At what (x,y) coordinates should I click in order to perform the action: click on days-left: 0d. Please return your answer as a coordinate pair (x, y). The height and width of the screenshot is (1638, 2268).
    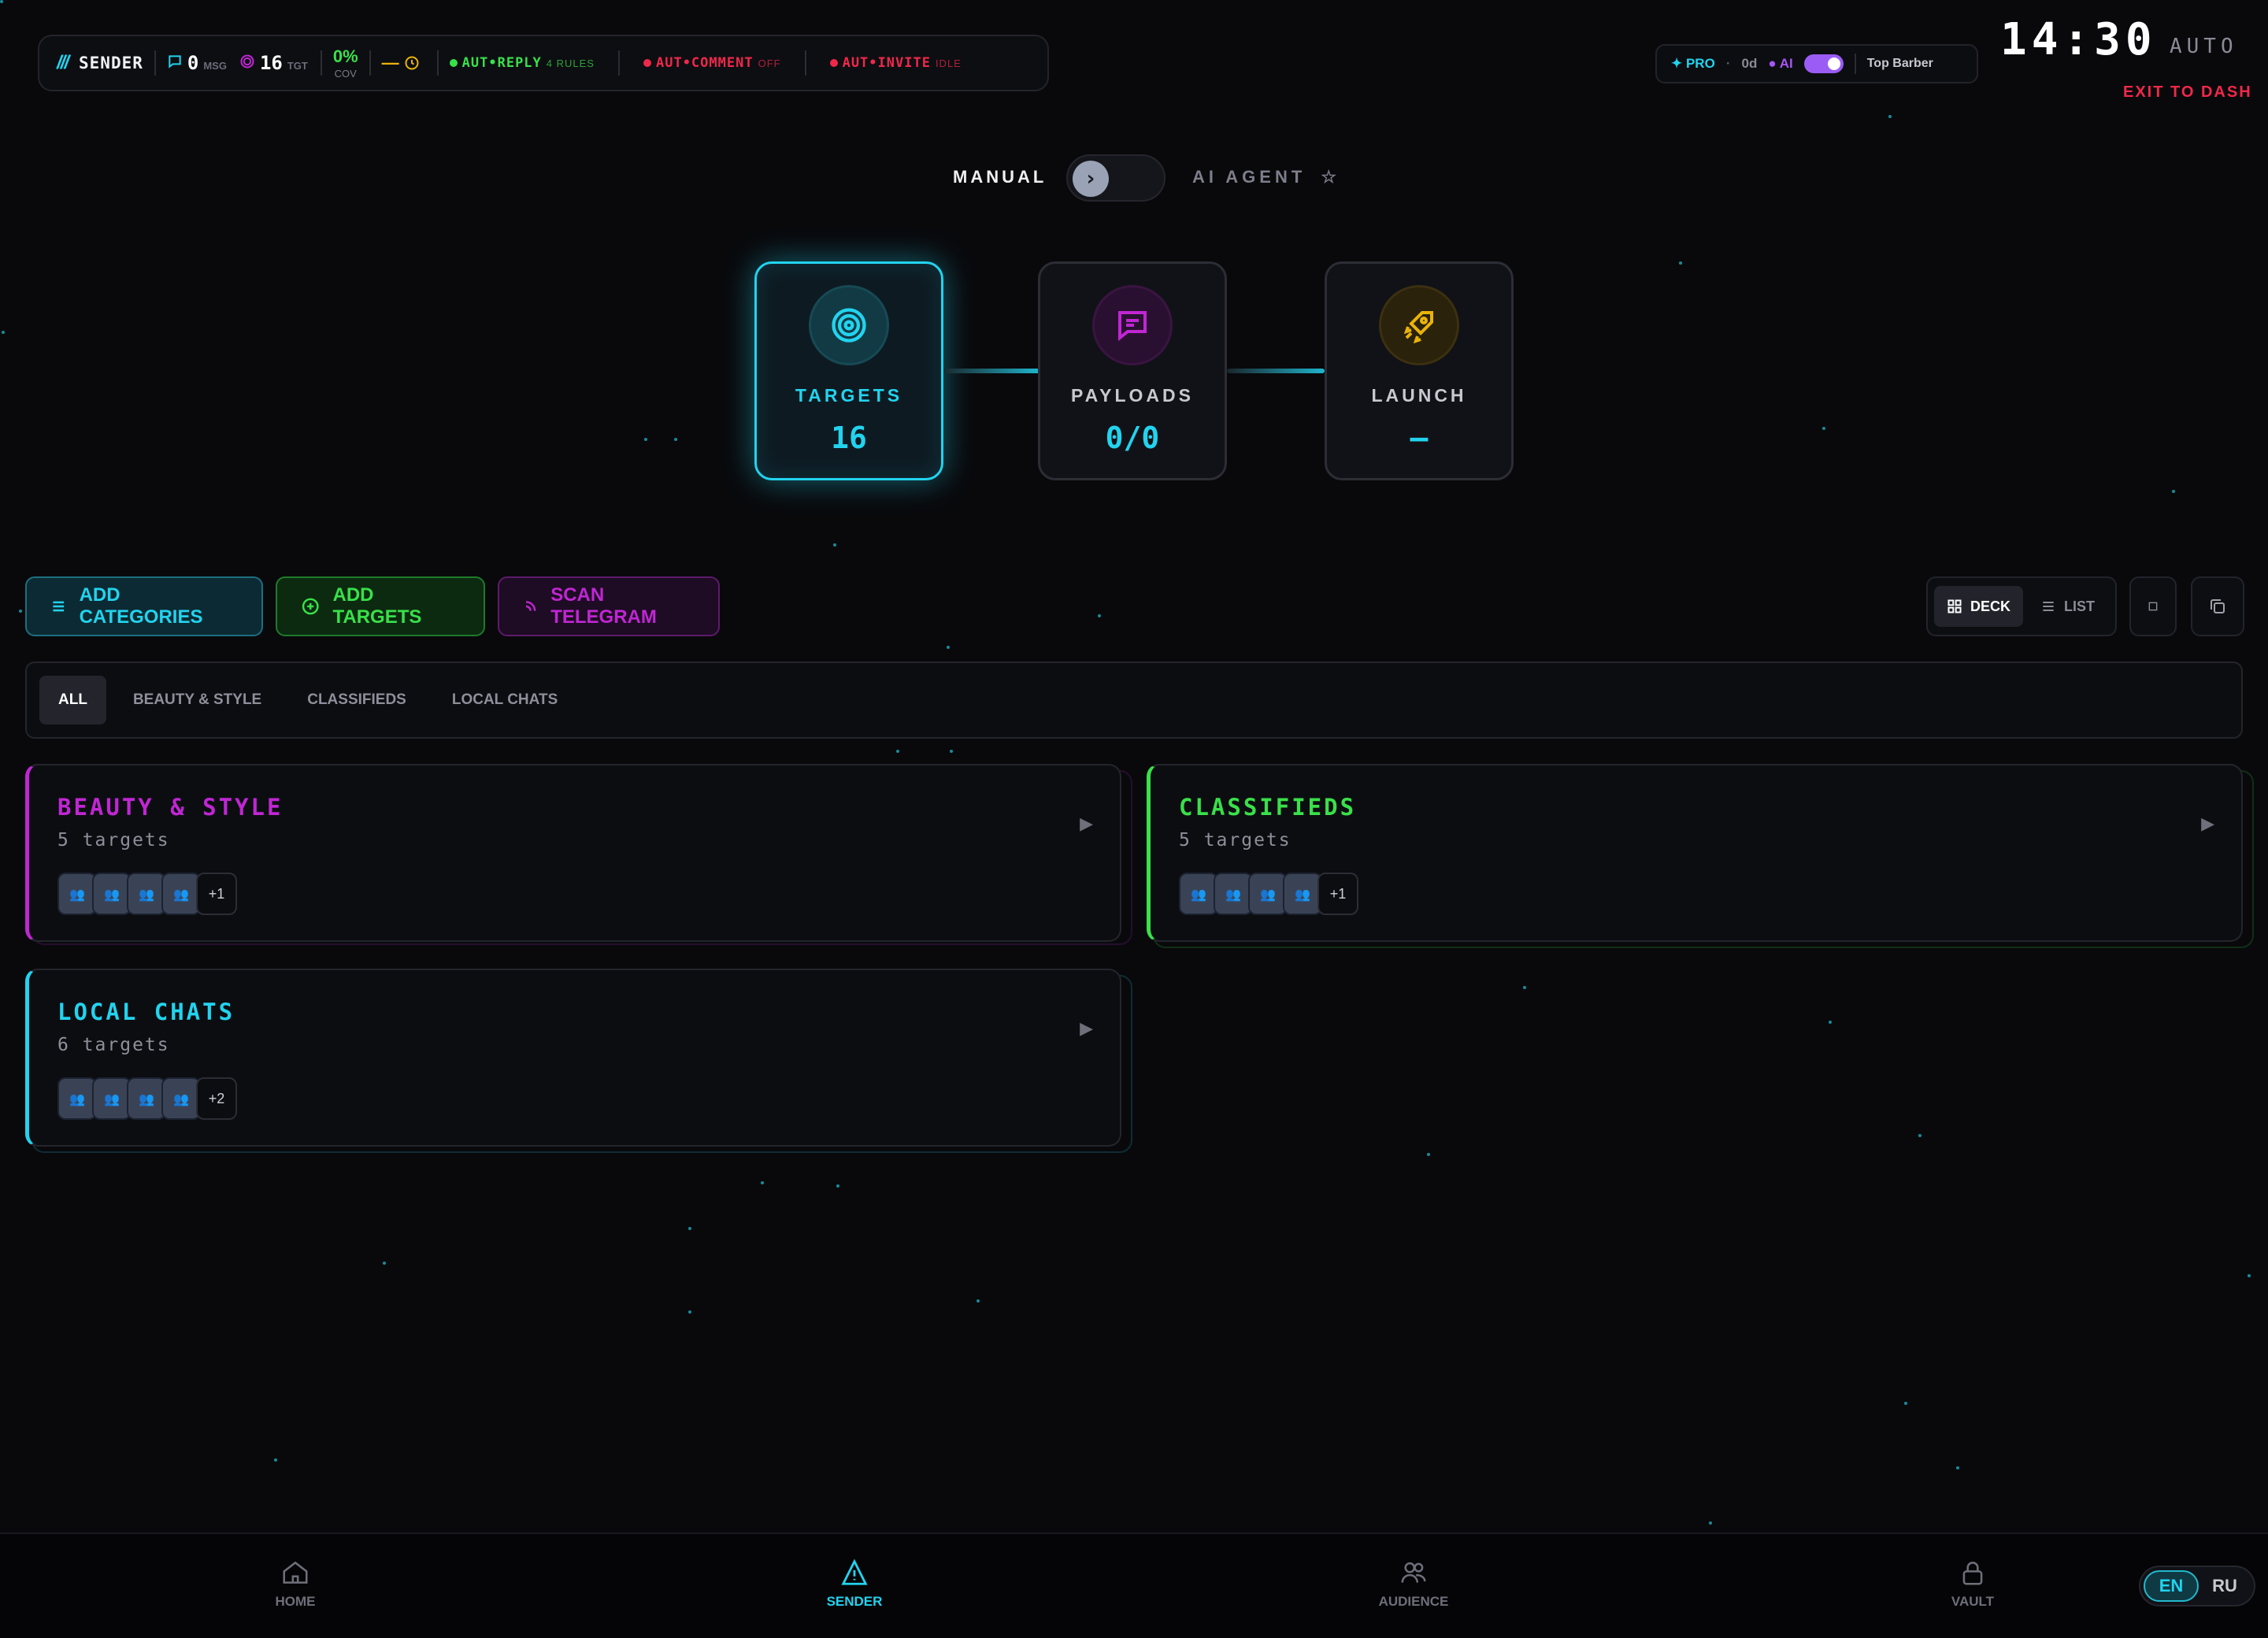
    Looking at the image, I should click on (1749, 63).